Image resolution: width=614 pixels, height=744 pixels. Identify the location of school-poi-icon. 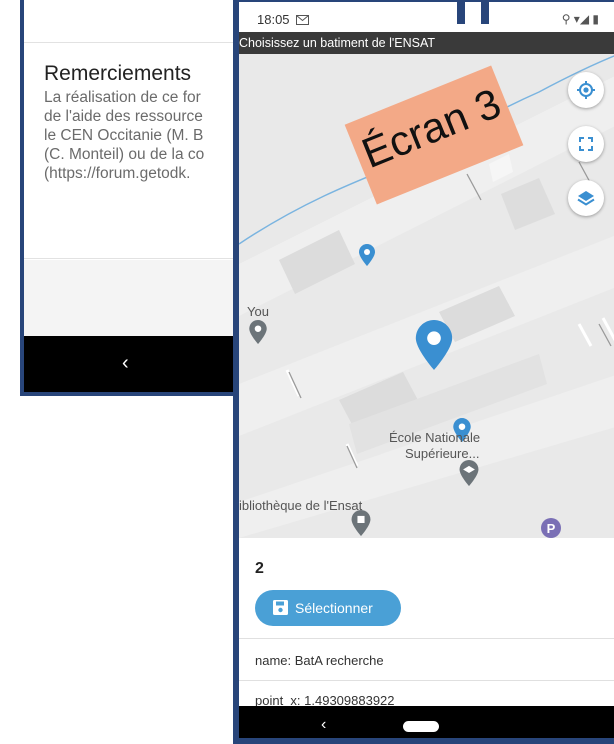
(469, 473).